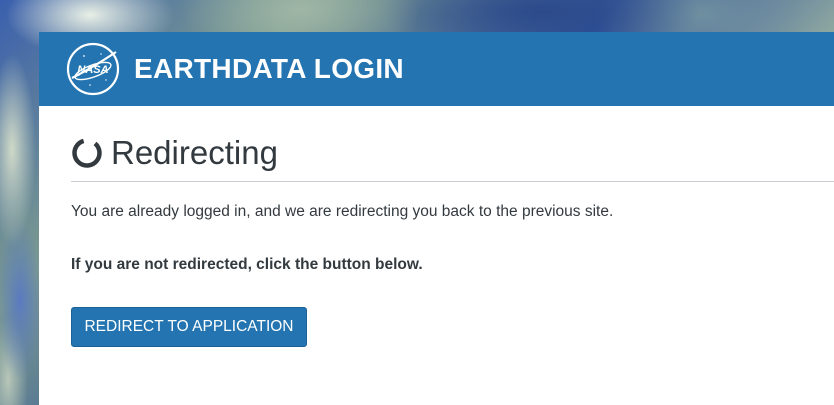 This screenshot has width=834, height=405. What do you see at coordinates (194, 152) in the screenshot?
I see `page-title: Redirecting` at bounding box center [194, 152].